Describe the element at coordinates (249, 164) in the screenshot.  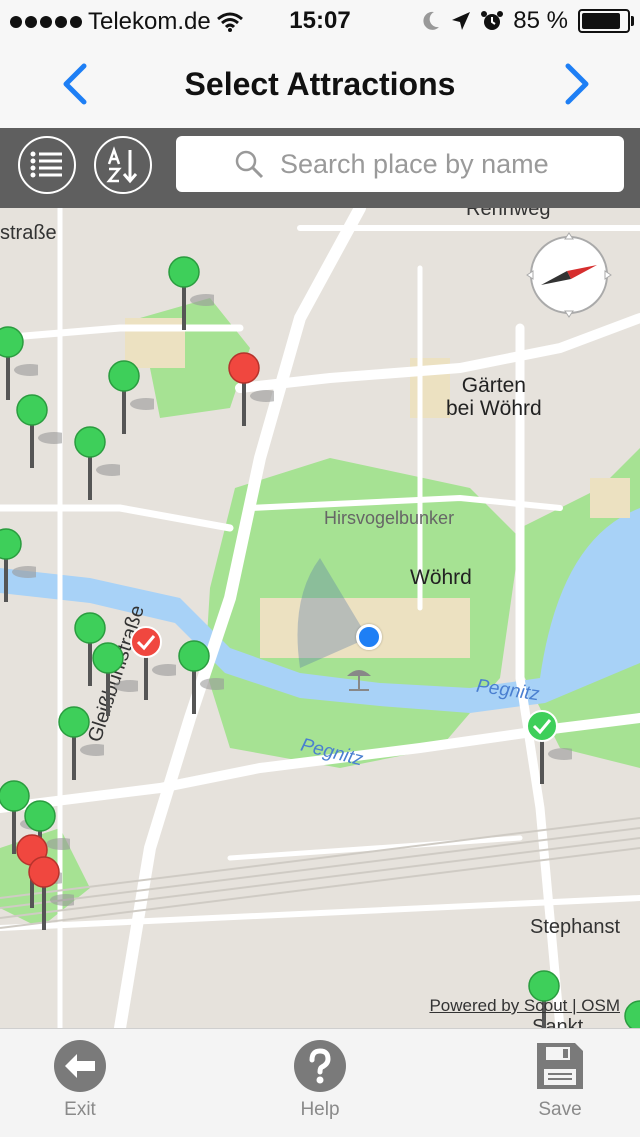
I see `search-icon` at that location.